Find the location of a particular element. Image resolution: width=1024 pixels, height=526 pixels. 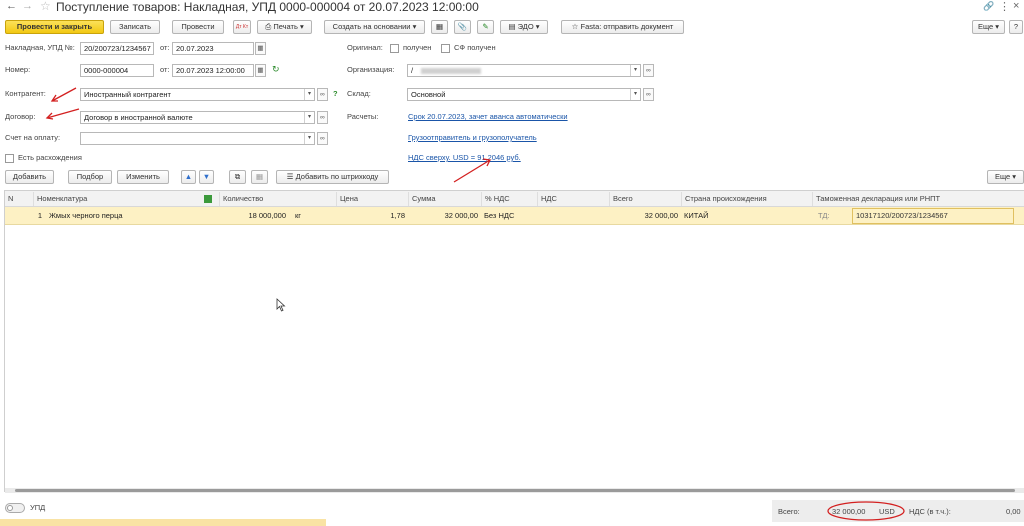

annotation-arrow-vat is located at coordinates (472, 170).